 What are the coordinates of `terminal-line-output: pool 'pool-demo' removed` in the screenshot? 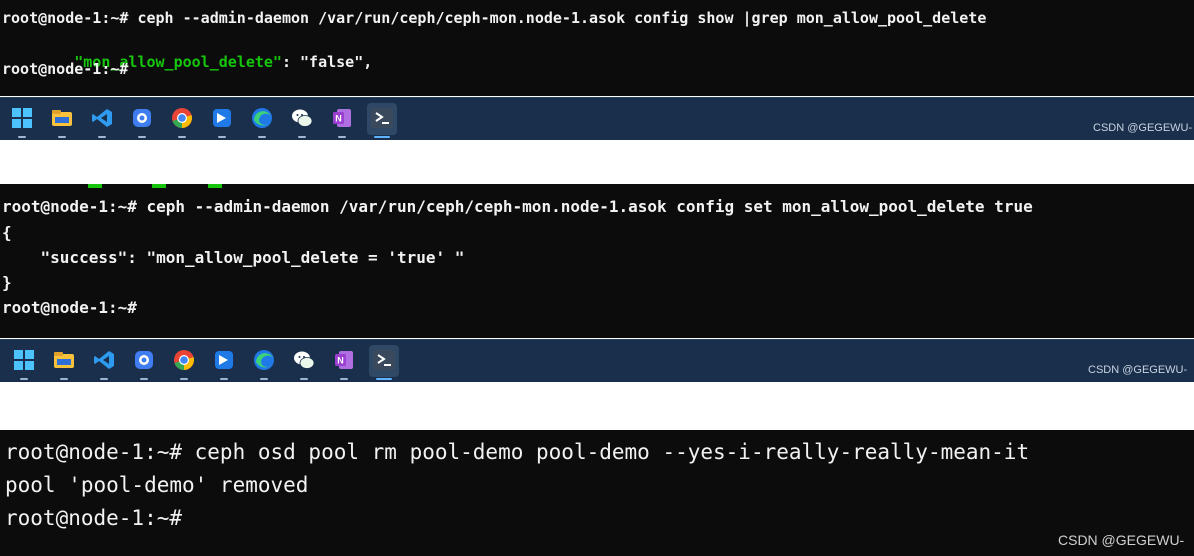 It's located at (157, 485).